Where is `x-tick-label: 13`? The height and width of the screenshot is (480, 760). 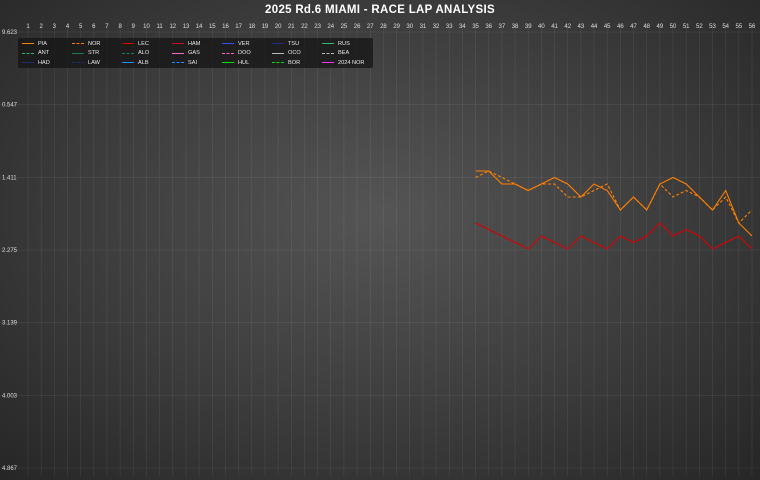
x-tick-label: 13 is located at coordinates (186, 27).